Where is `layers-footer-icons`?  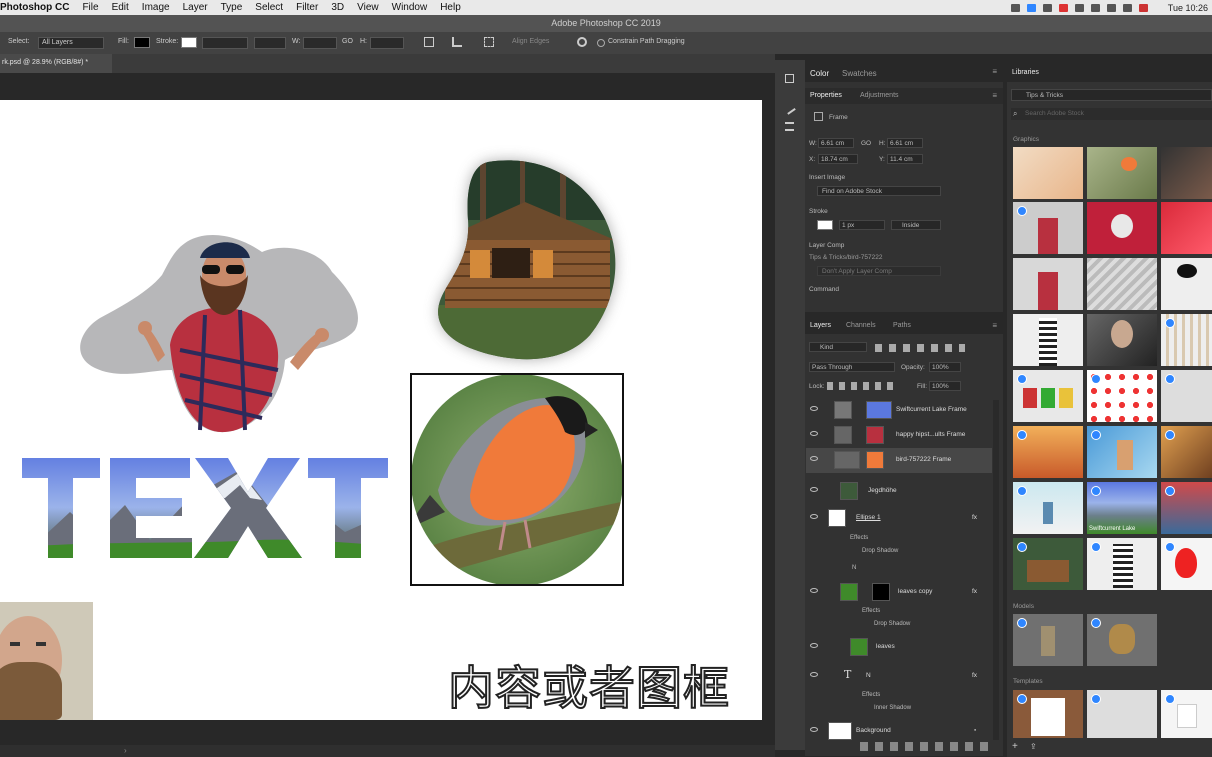
layers-footer-icons is located at coordinates (925, 746).